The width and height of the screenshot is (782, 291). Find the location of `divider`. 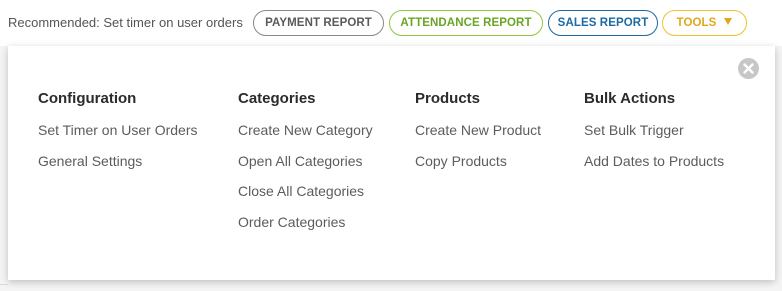

divider is located at coordinates (4, 284).